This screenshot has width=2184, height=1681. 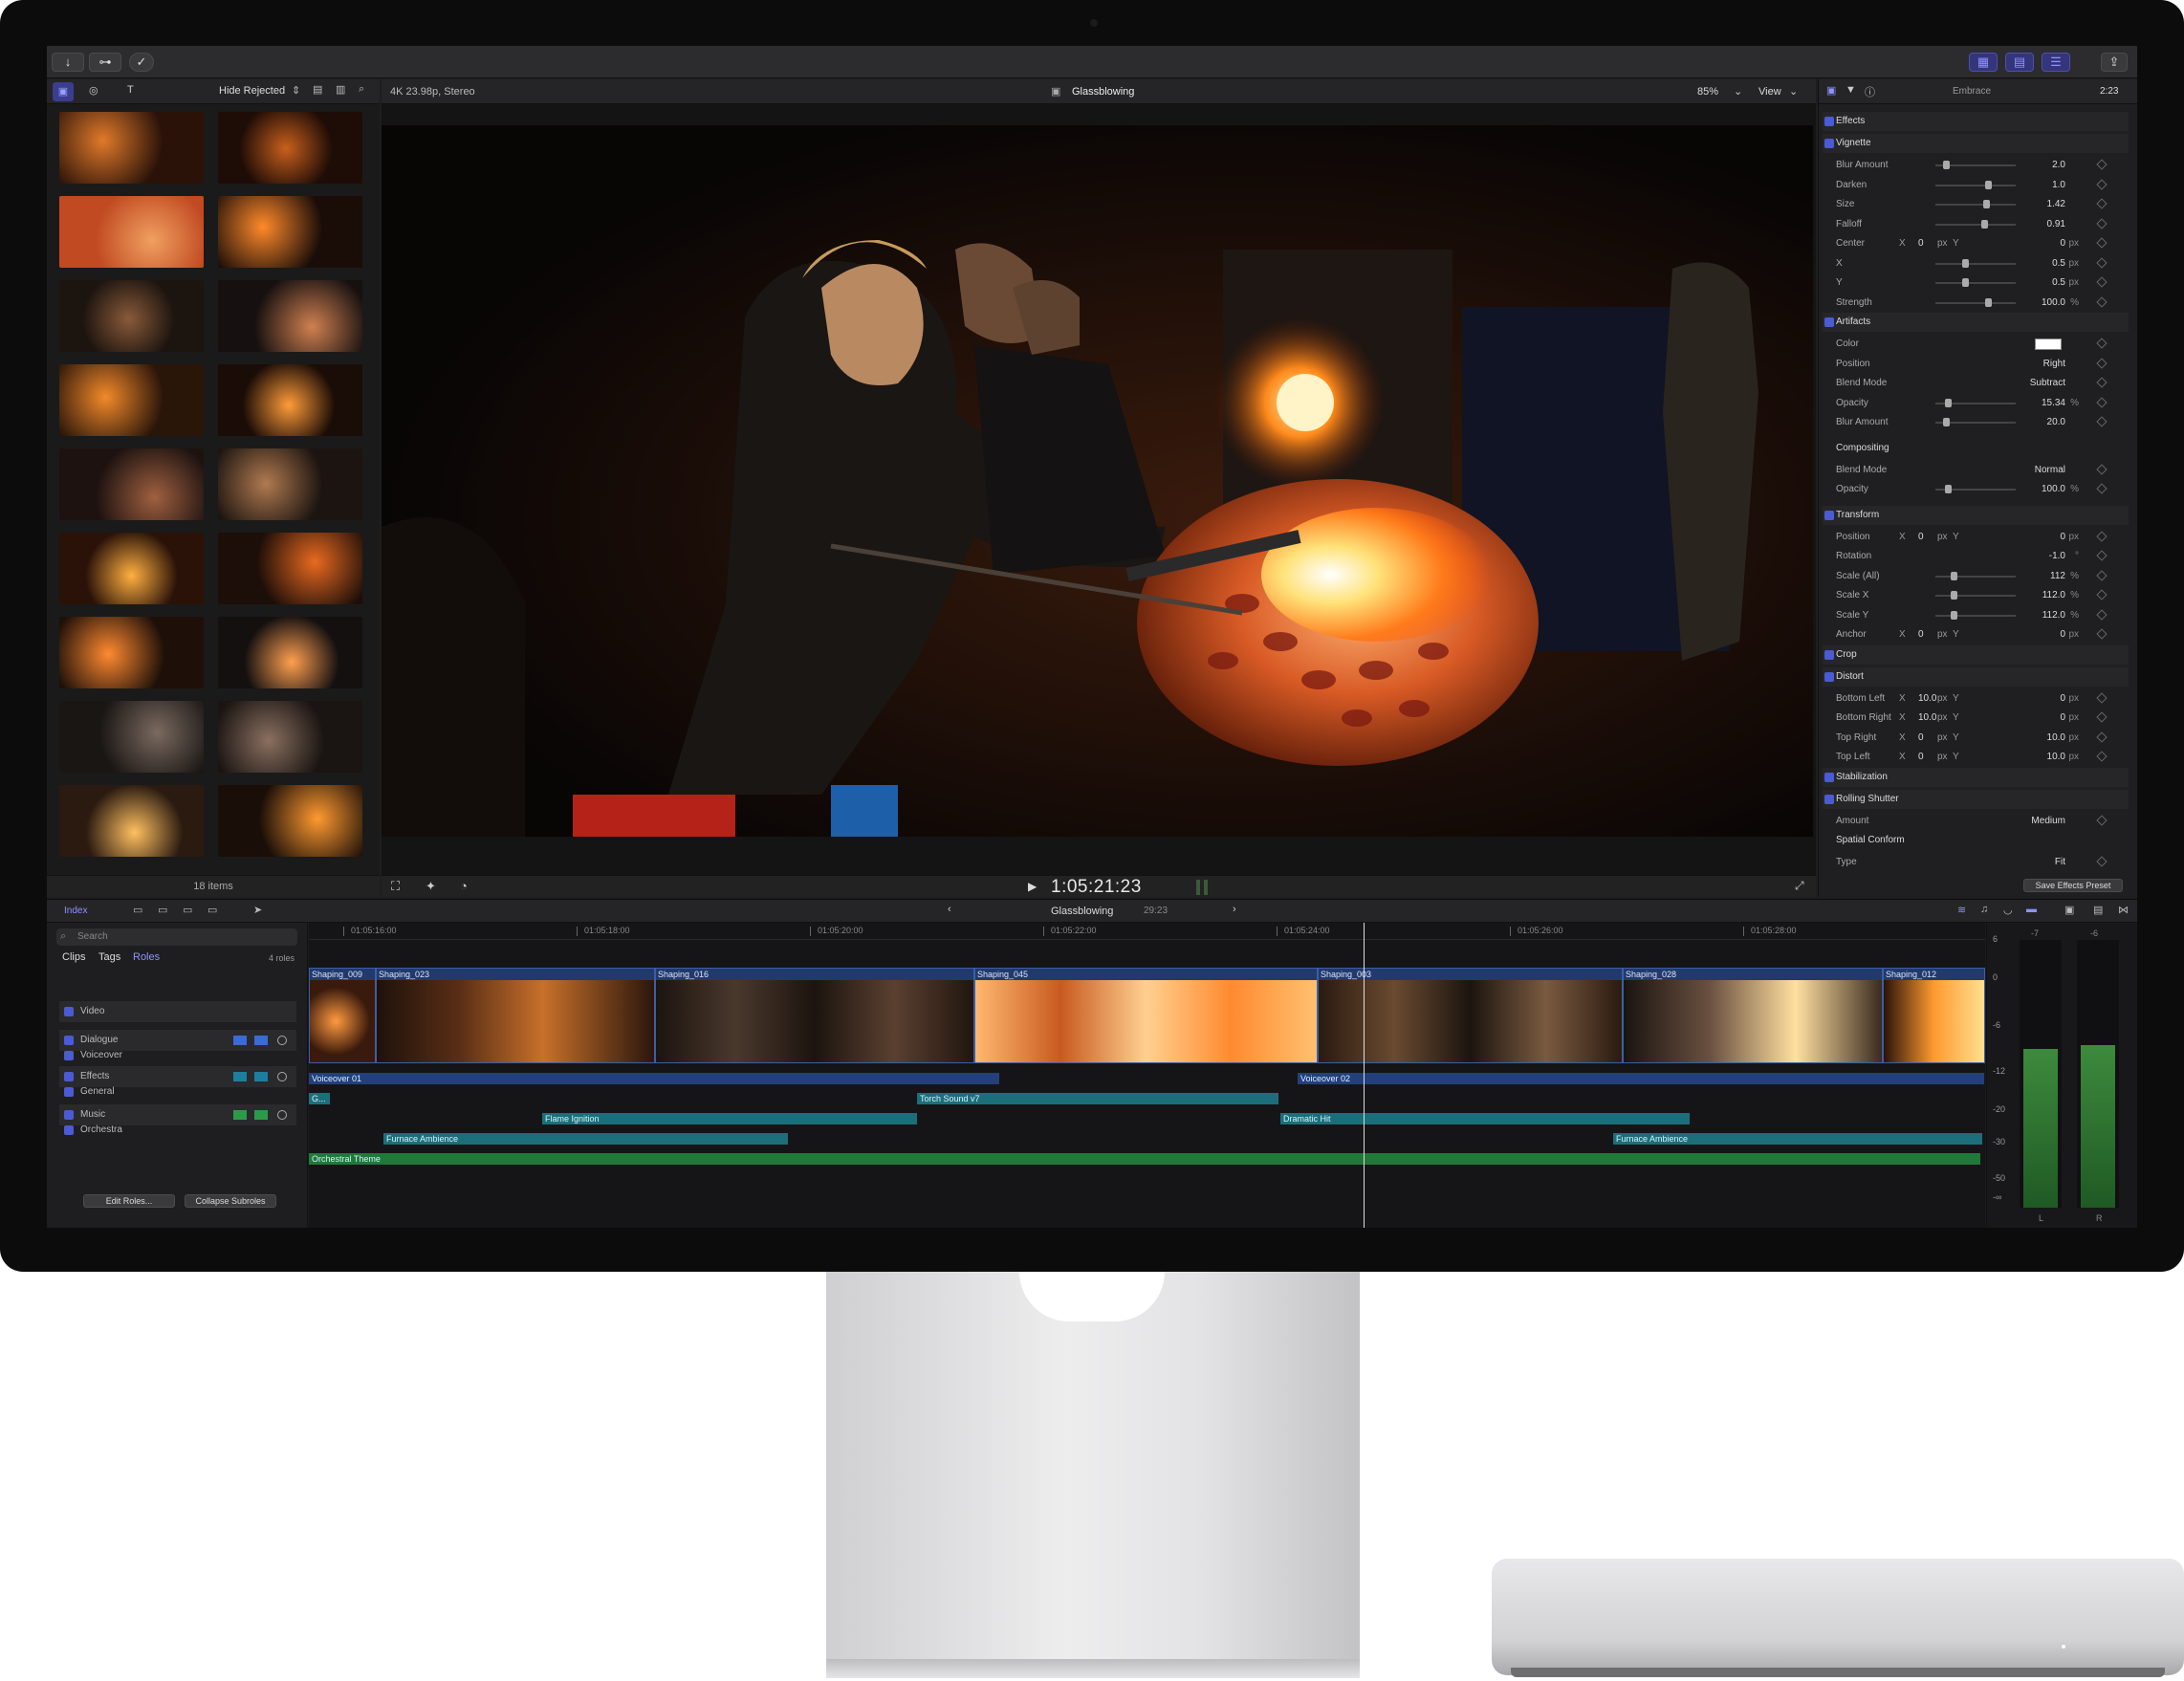 What do you see at coordinates (1976, 738) in the screenshot?
I see `inspector-row: Top Right X 0 px Y 10.0 px` at bounding box center [1976, 738].